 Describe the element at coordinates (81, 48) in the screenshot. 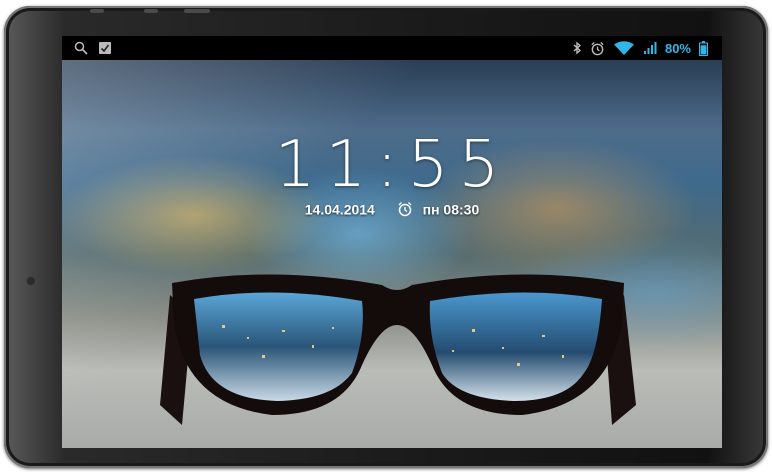

I see `search-icon` at that location.